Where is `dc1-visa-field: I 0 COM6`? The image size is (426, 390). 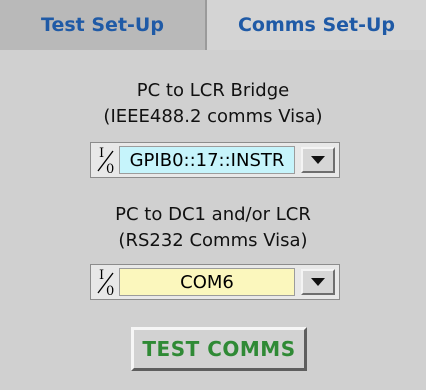 dc1-visa-field: I 0 COM6 is located at coordinates (215, 282).